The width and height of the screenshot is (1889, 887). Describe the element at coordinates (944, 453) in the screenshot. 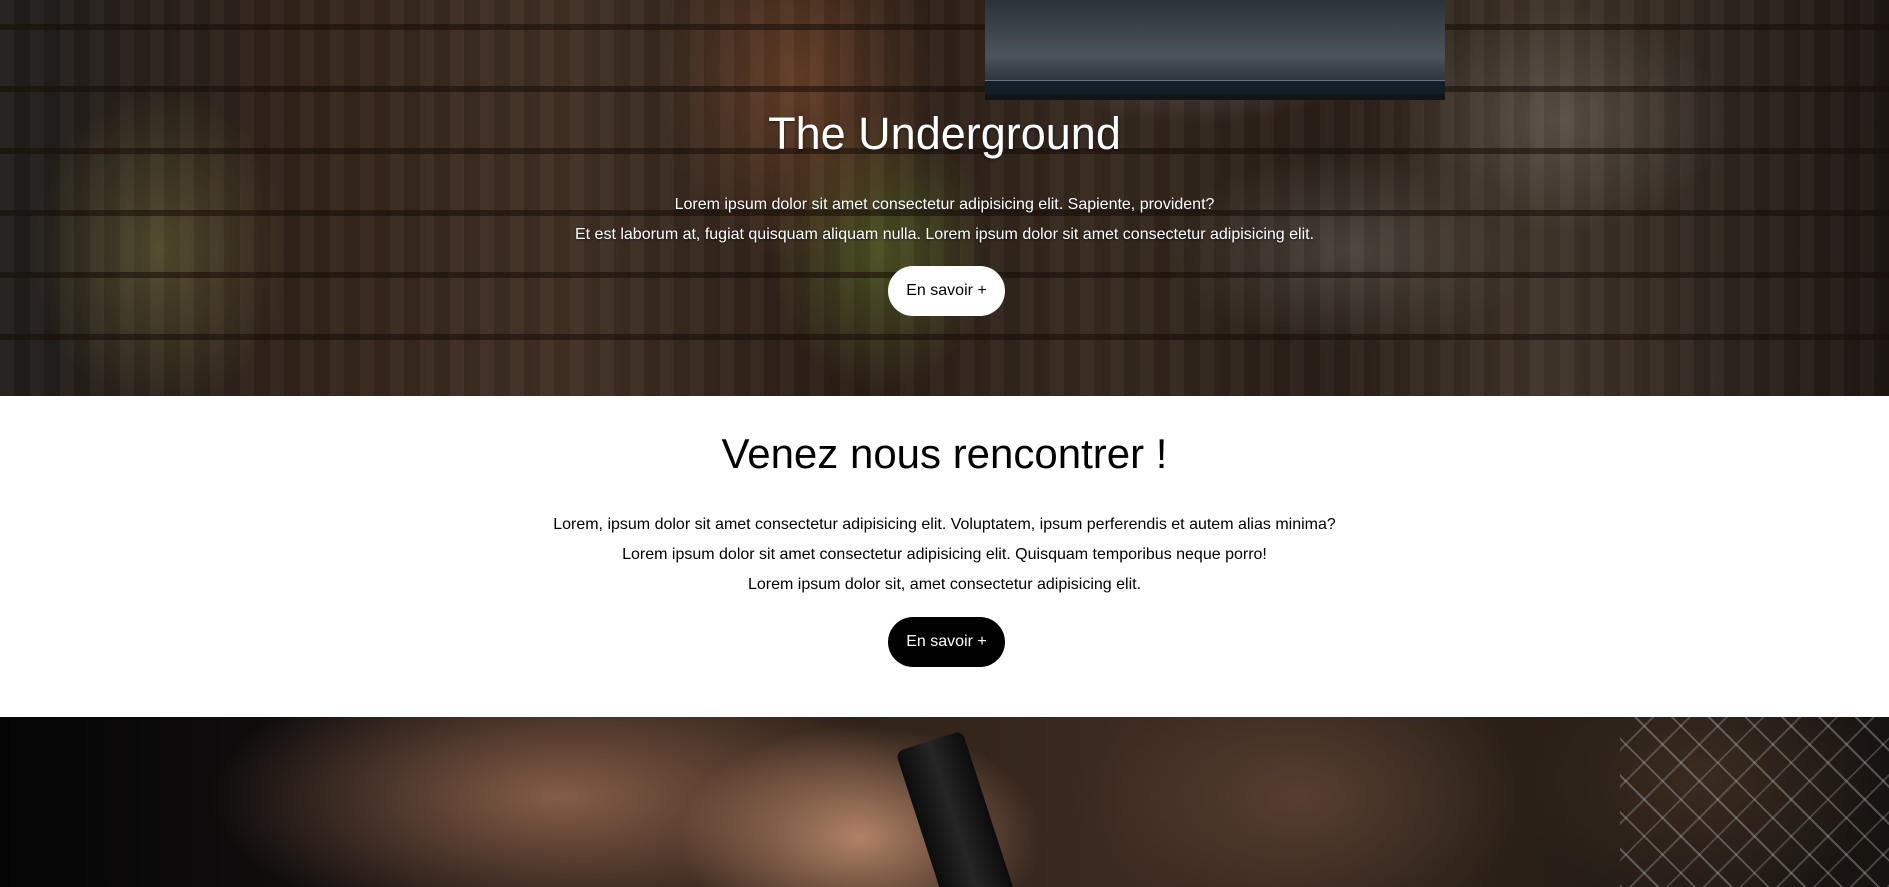

I see `meet-title: Venez nous rencontrer !` at that location.